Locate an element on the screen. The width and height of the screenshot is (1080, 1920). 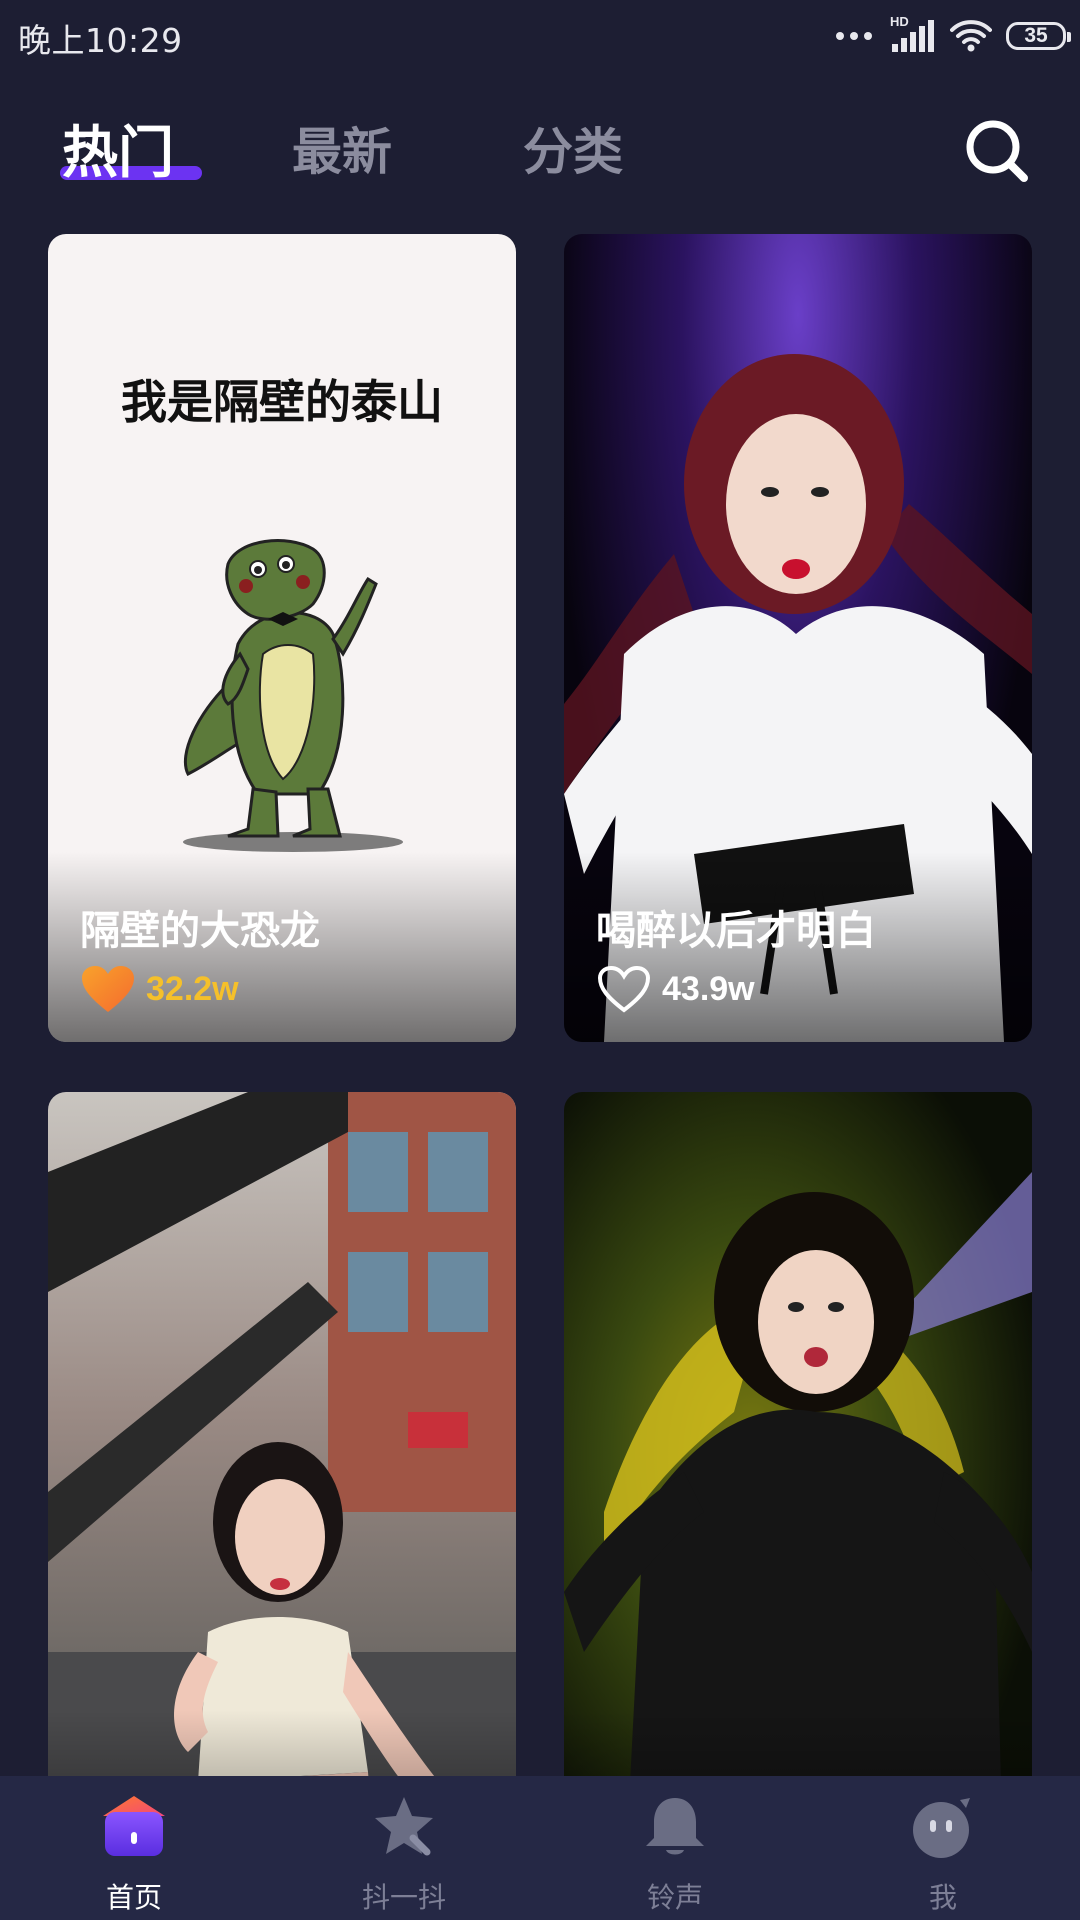
status-bar: 晚上10:29 HD 35 is located at coordinates (540, 38).